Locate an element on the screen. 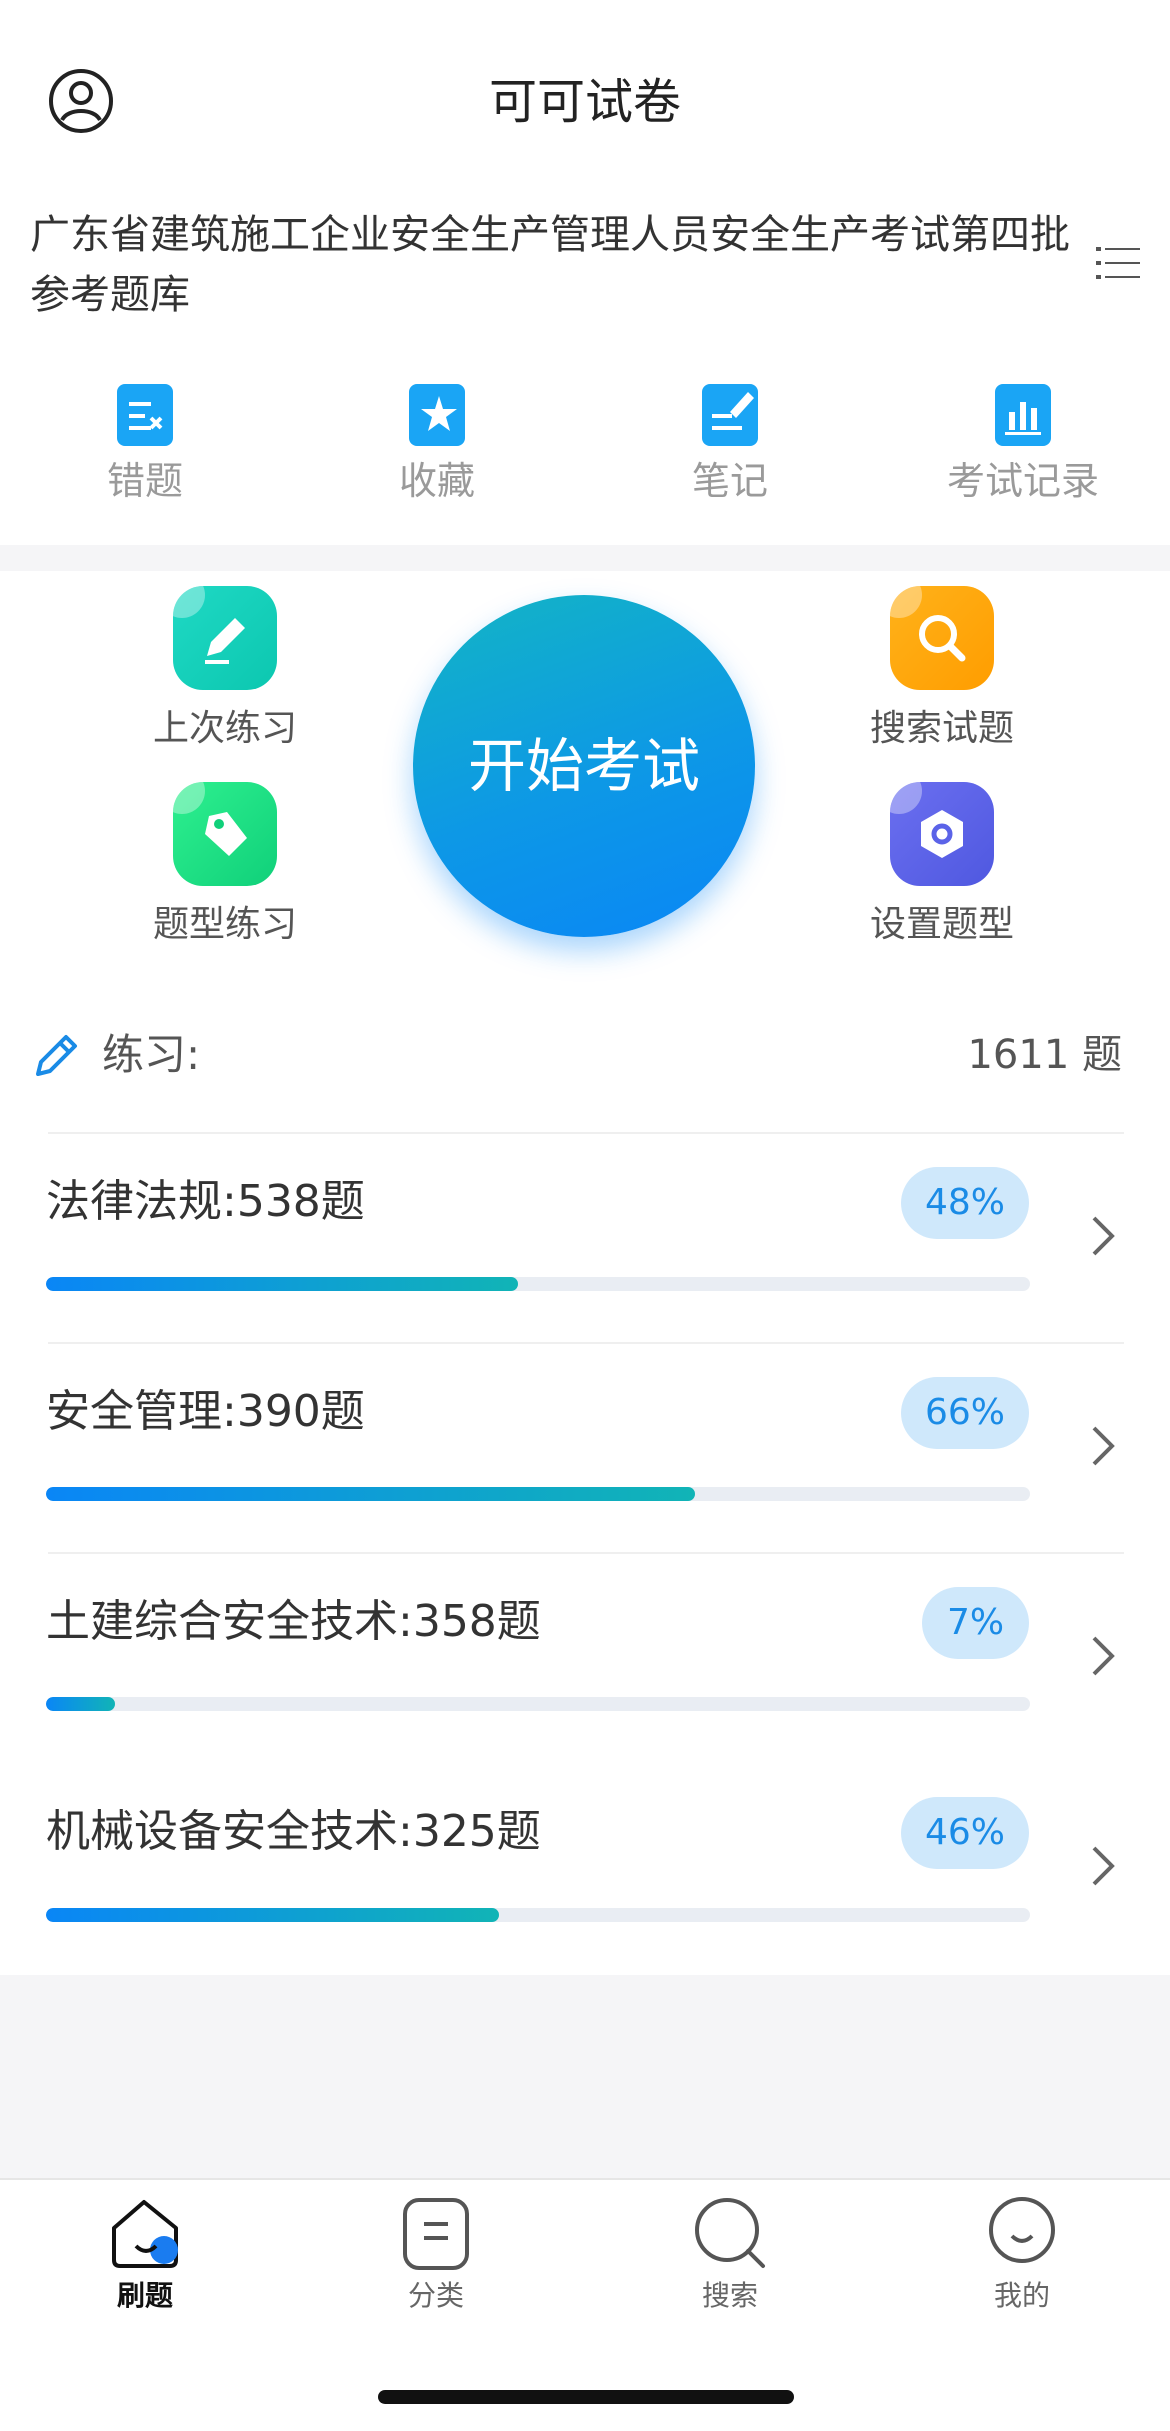 The image size is (1170, 2431). tab-category: 分类 is located at coordinates (436, 2255).